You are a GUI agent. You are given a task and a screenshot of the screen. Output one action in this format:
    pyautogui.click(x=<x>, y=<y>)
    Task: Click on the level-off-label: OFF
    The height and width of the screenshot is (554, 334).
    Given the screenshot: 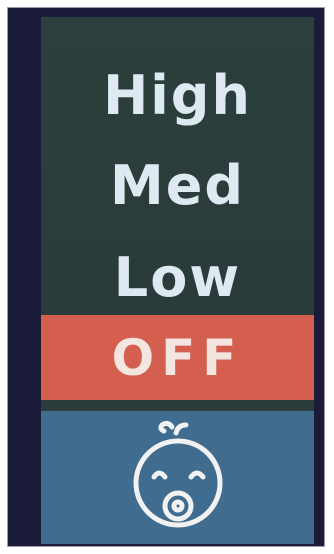 What is the action you would take?
    pyautogui.click(x=177, y=357)
    